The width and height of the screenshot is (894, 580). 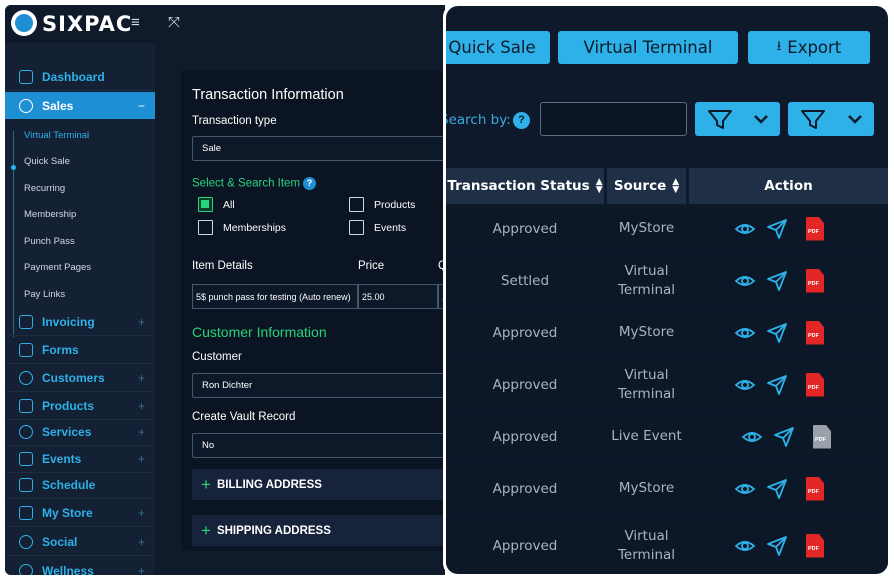 What do you see at coordinates (205, 227) in the screenshot?
I see `checkbox-memberships` at bounding box center [205, 227].